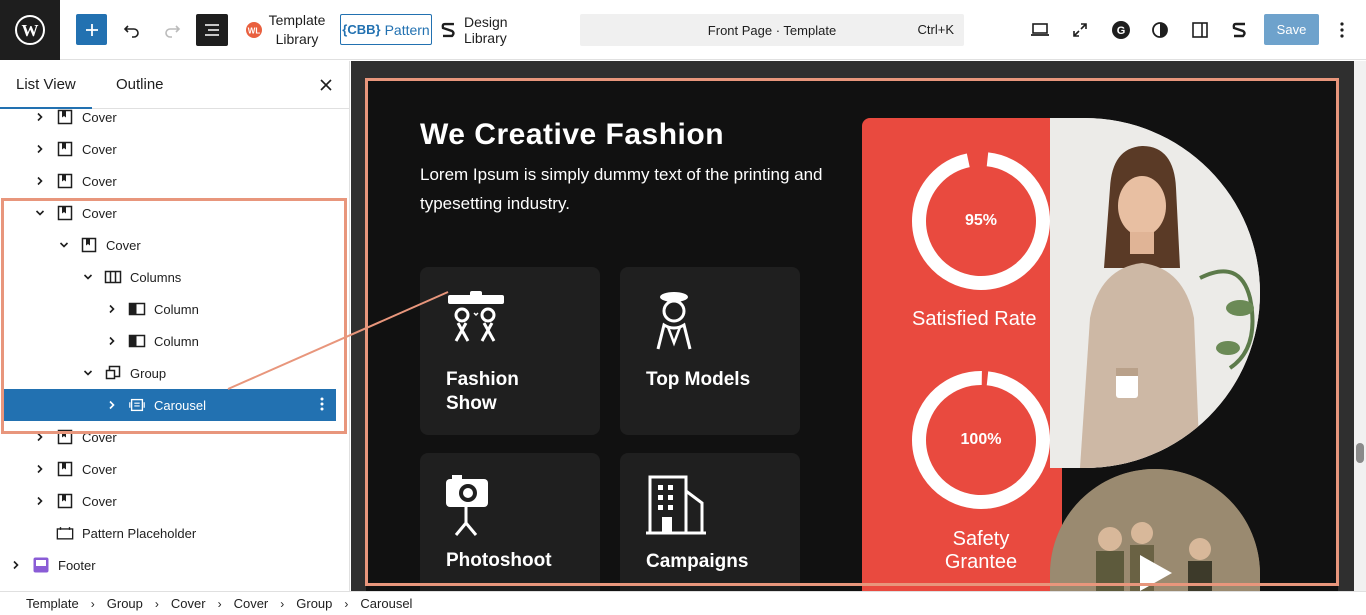 Image resolution: width=1366 pixels, height=615 pixels. I want to click on card-label: Fashion Show, so click(482, 391).